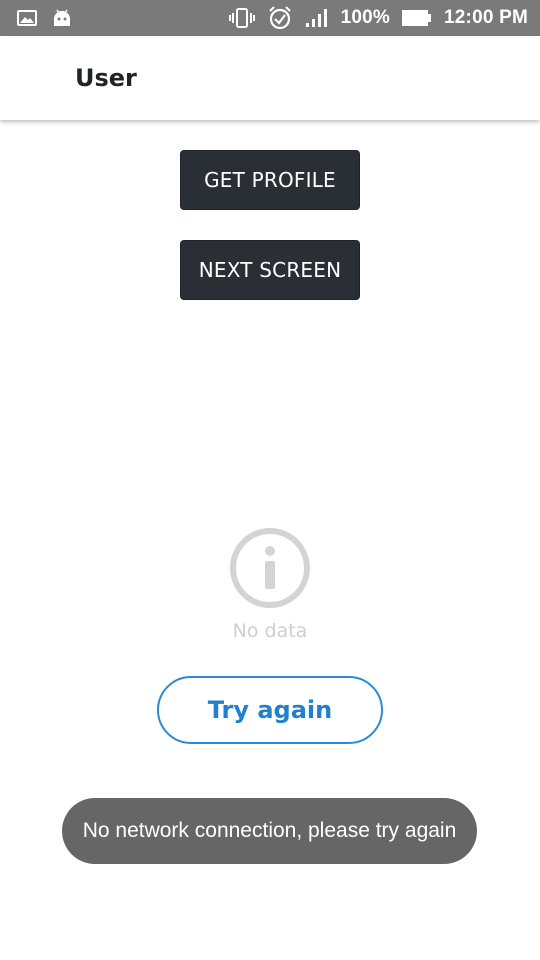  I want to click on page-title: User, so click(106, 78).